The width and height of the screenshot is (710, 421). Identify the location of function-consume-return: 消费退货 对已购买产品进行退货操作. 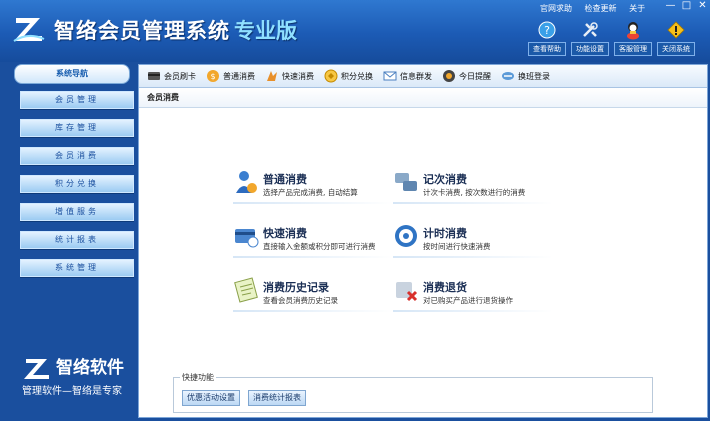
(473, 297).